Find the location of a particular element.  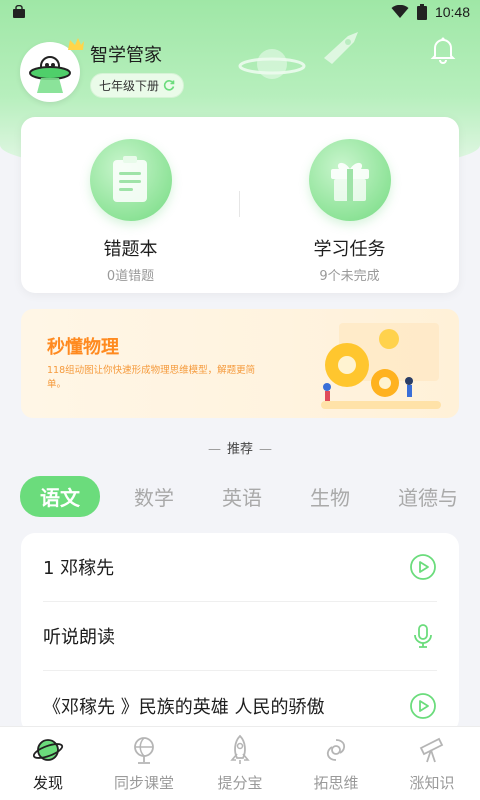

wifi-icon is located at coordinates (400, 11).